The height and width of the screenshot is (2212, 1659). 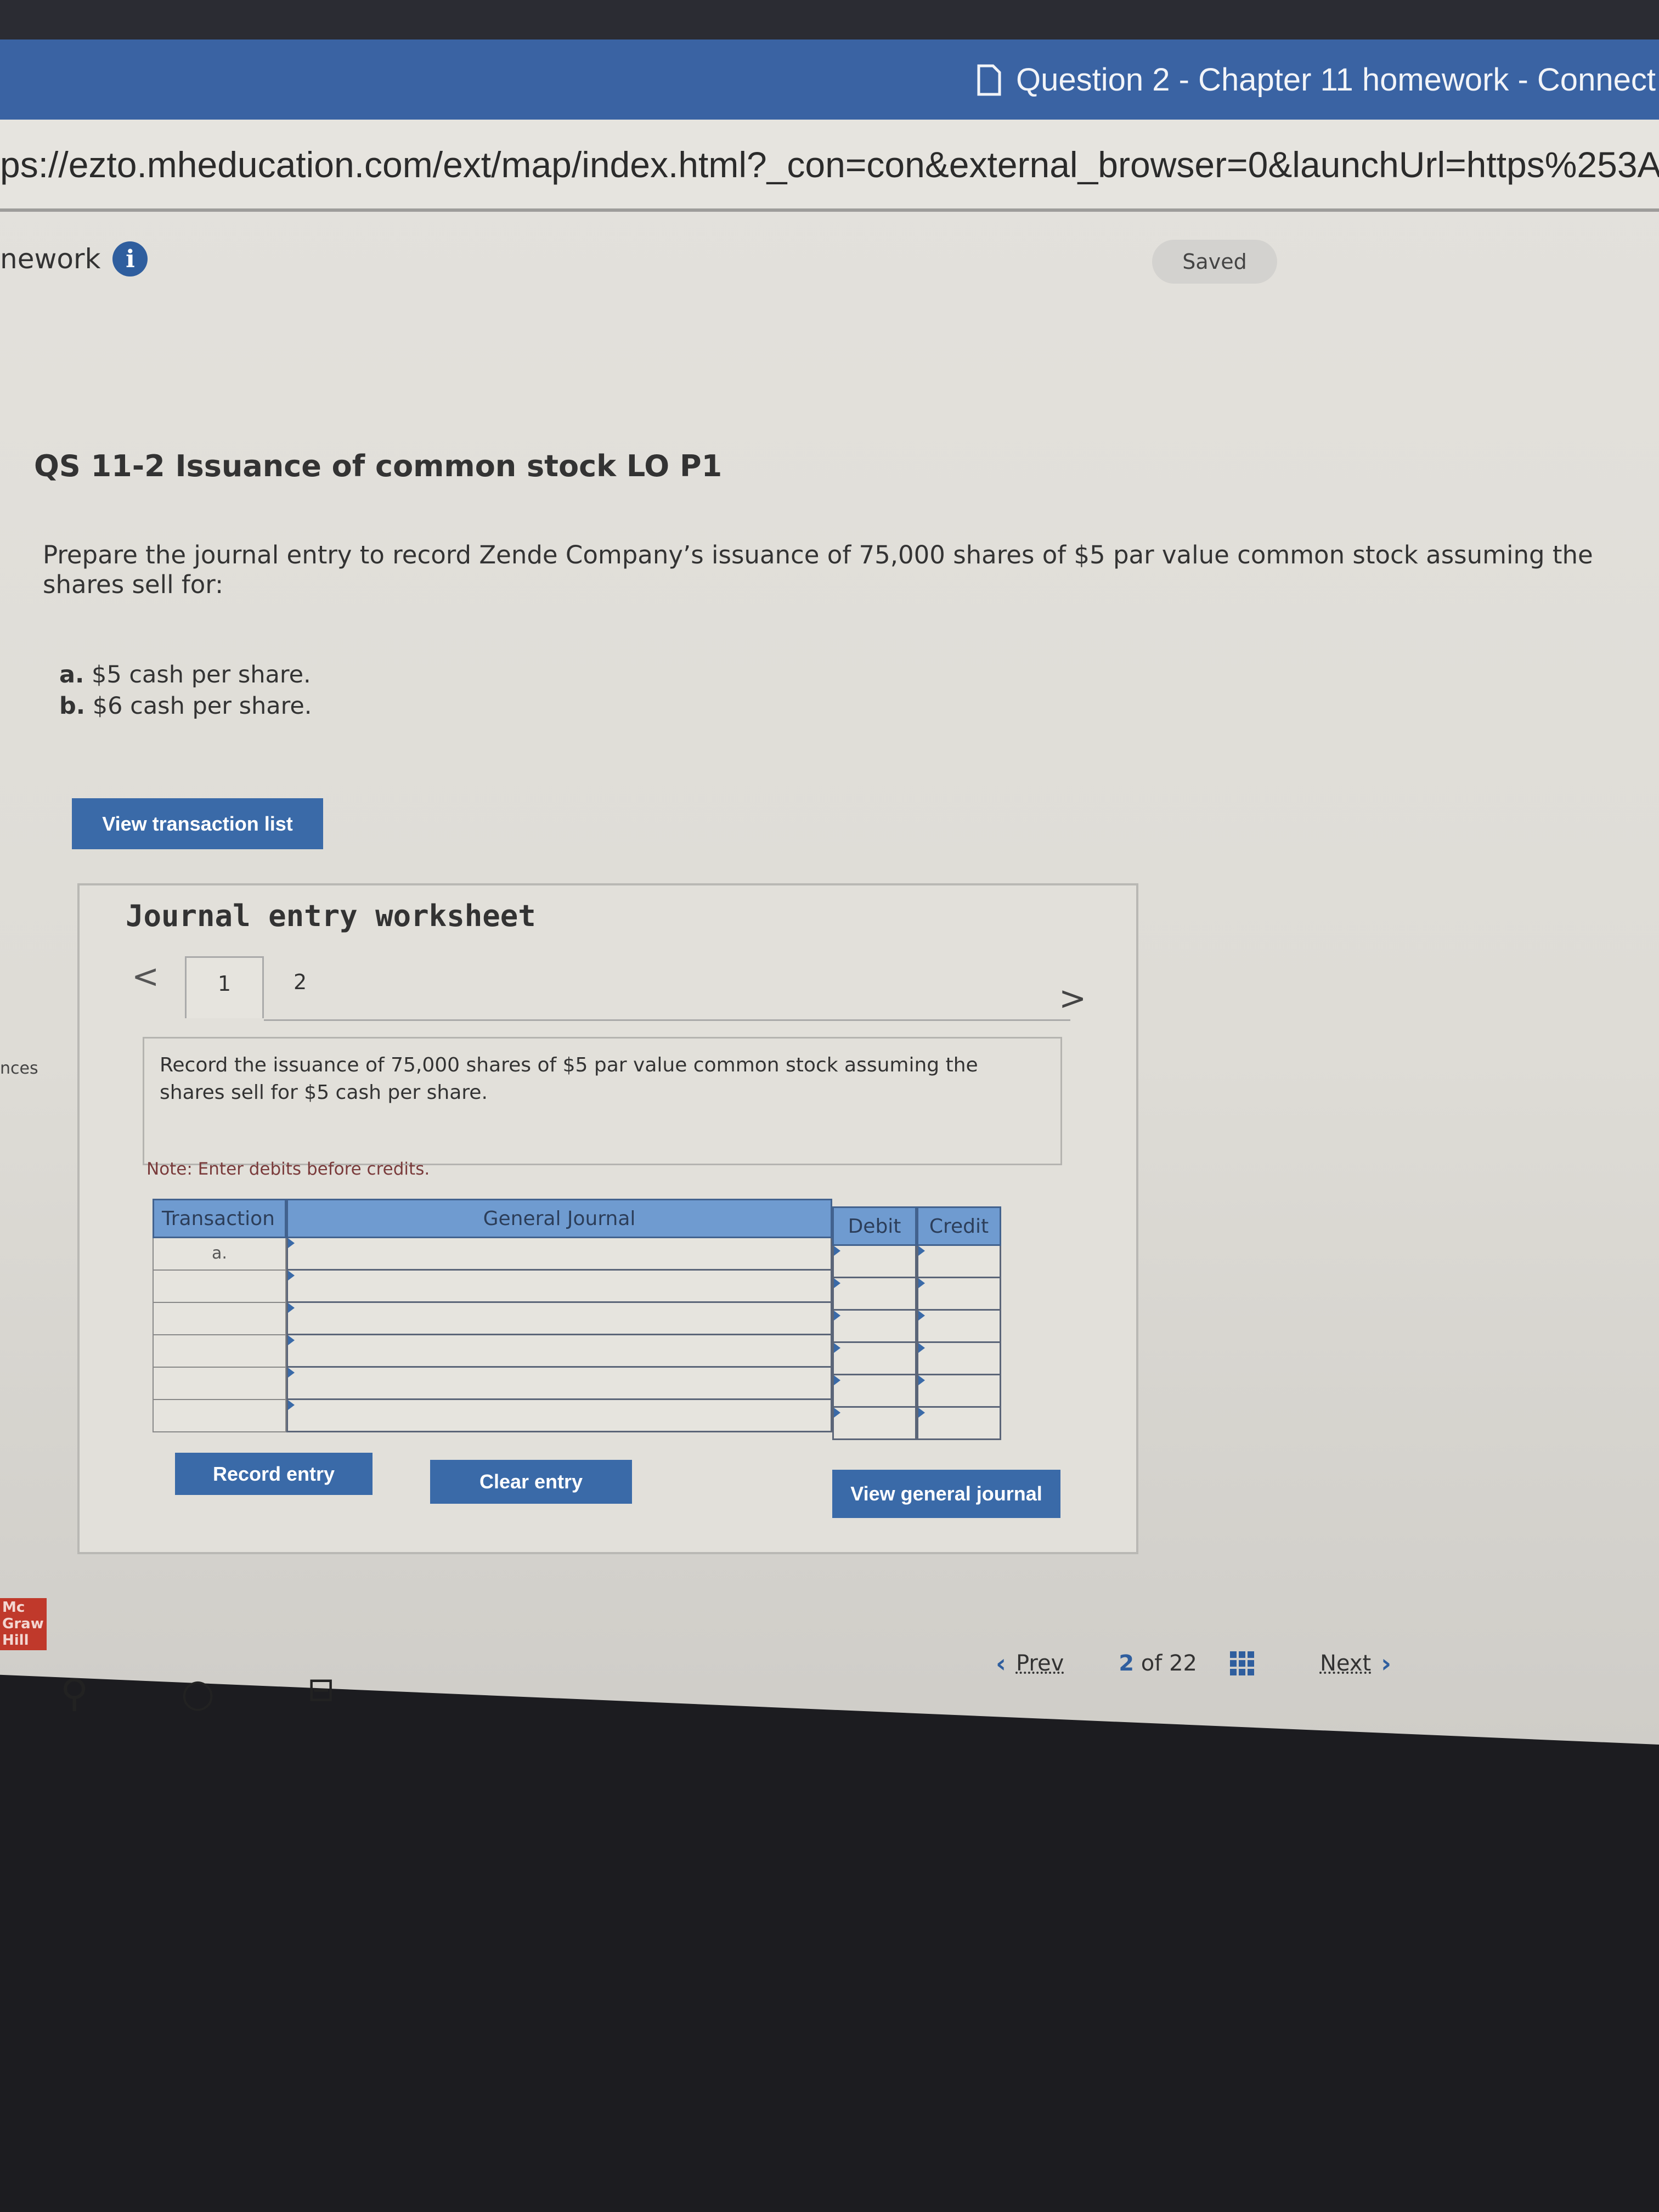 What do you see at coordinates (1169, 1664) in the screenshot?
I see `page-total: of 22` at bounding box center [1169, 1664].